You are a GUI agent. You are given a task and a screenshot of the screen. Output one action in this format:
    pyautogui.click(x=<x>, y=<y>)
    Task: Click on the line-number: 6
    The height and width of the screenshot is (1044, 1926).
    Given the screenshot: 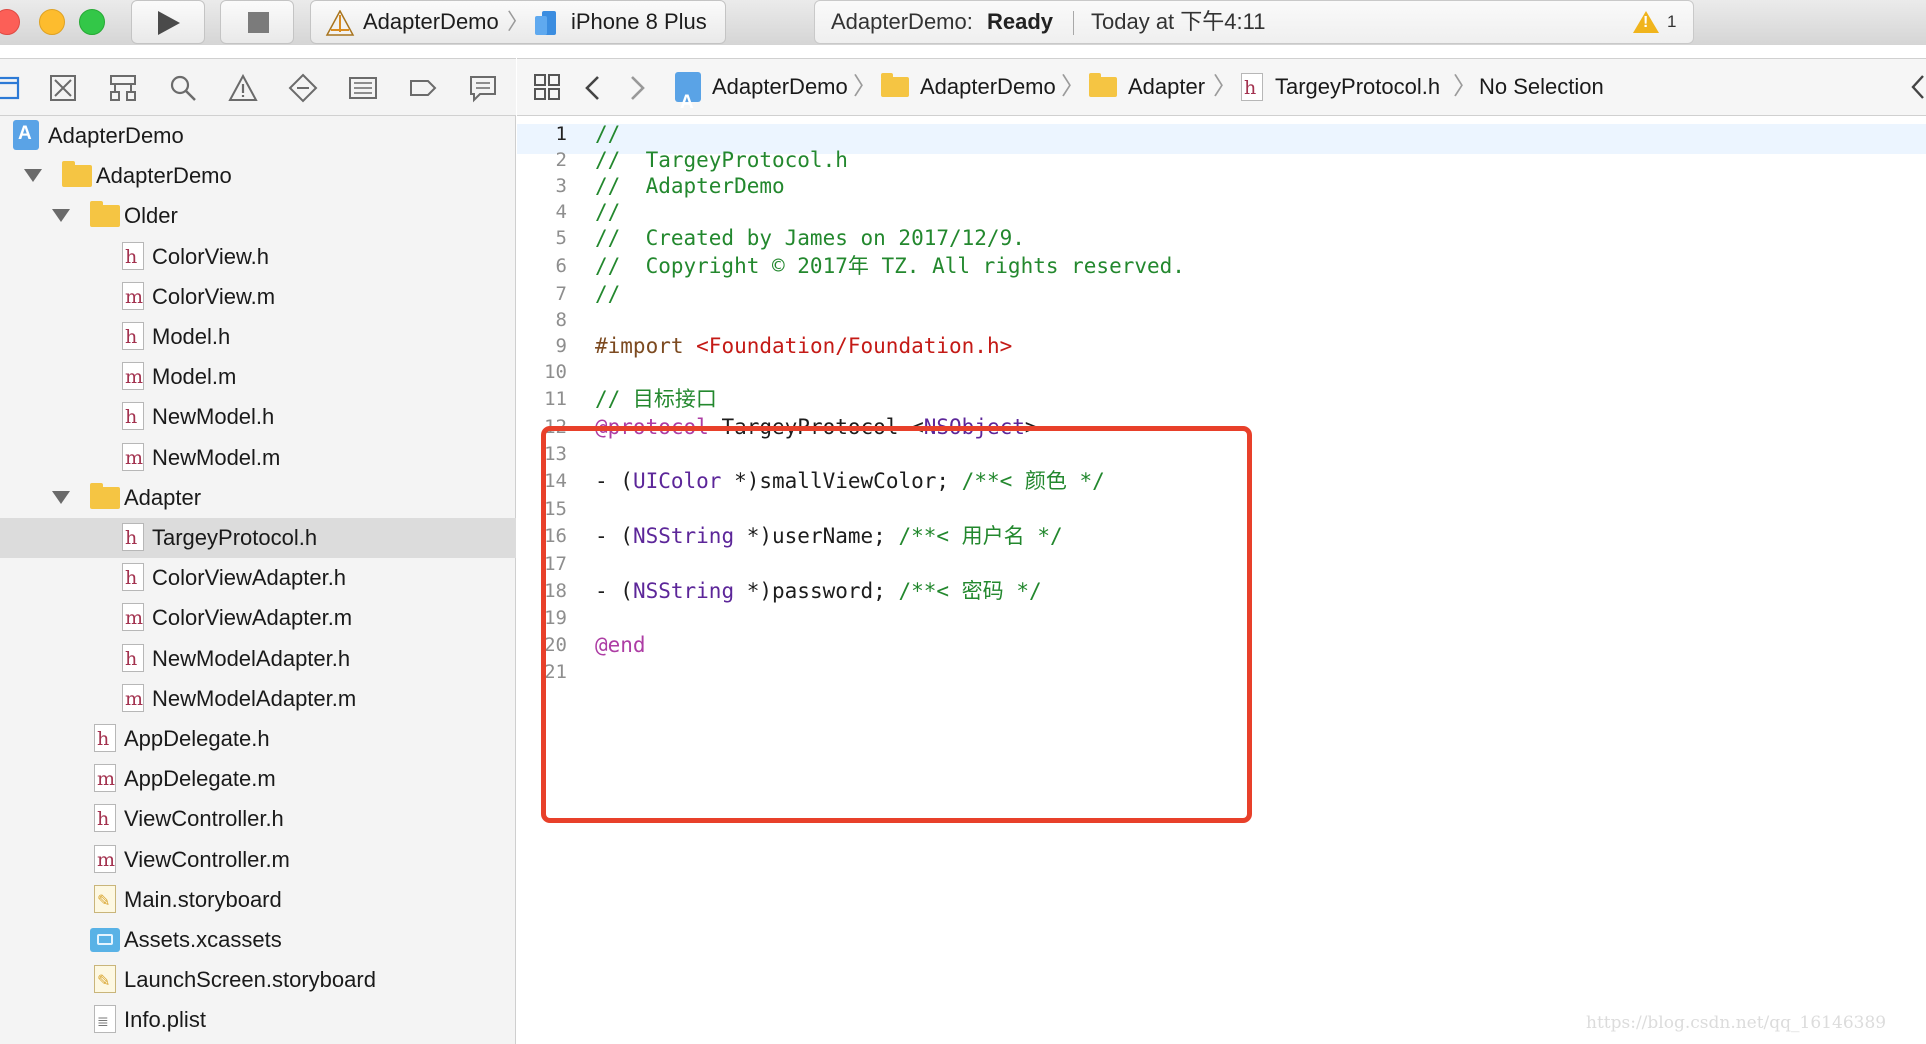 What is the action you would take?
    pyautogui.click(x=561, y=266)
    